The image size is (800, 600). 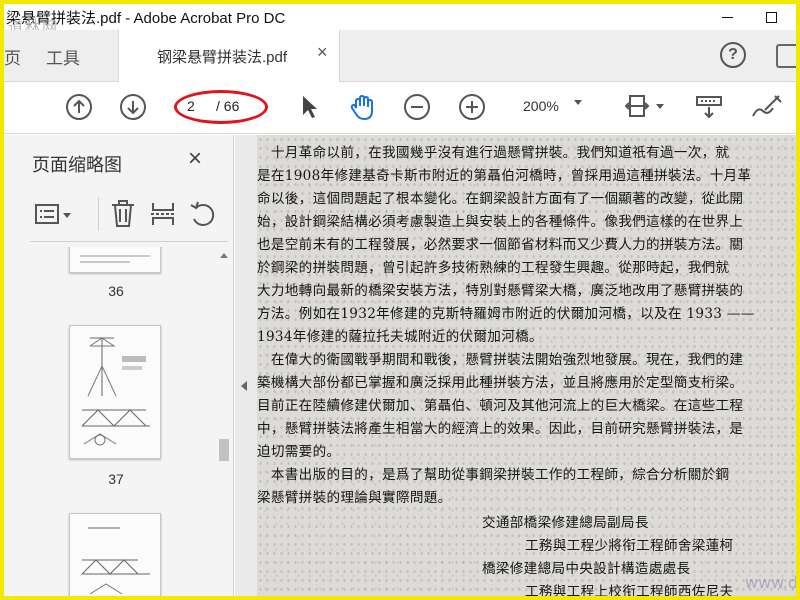 What do you see at coordinates (629, 546) in the screenshot?
I see `signature-line: 工務與工程少將衔工程師舍梁蓮柯` at bounding box center [629, 546].